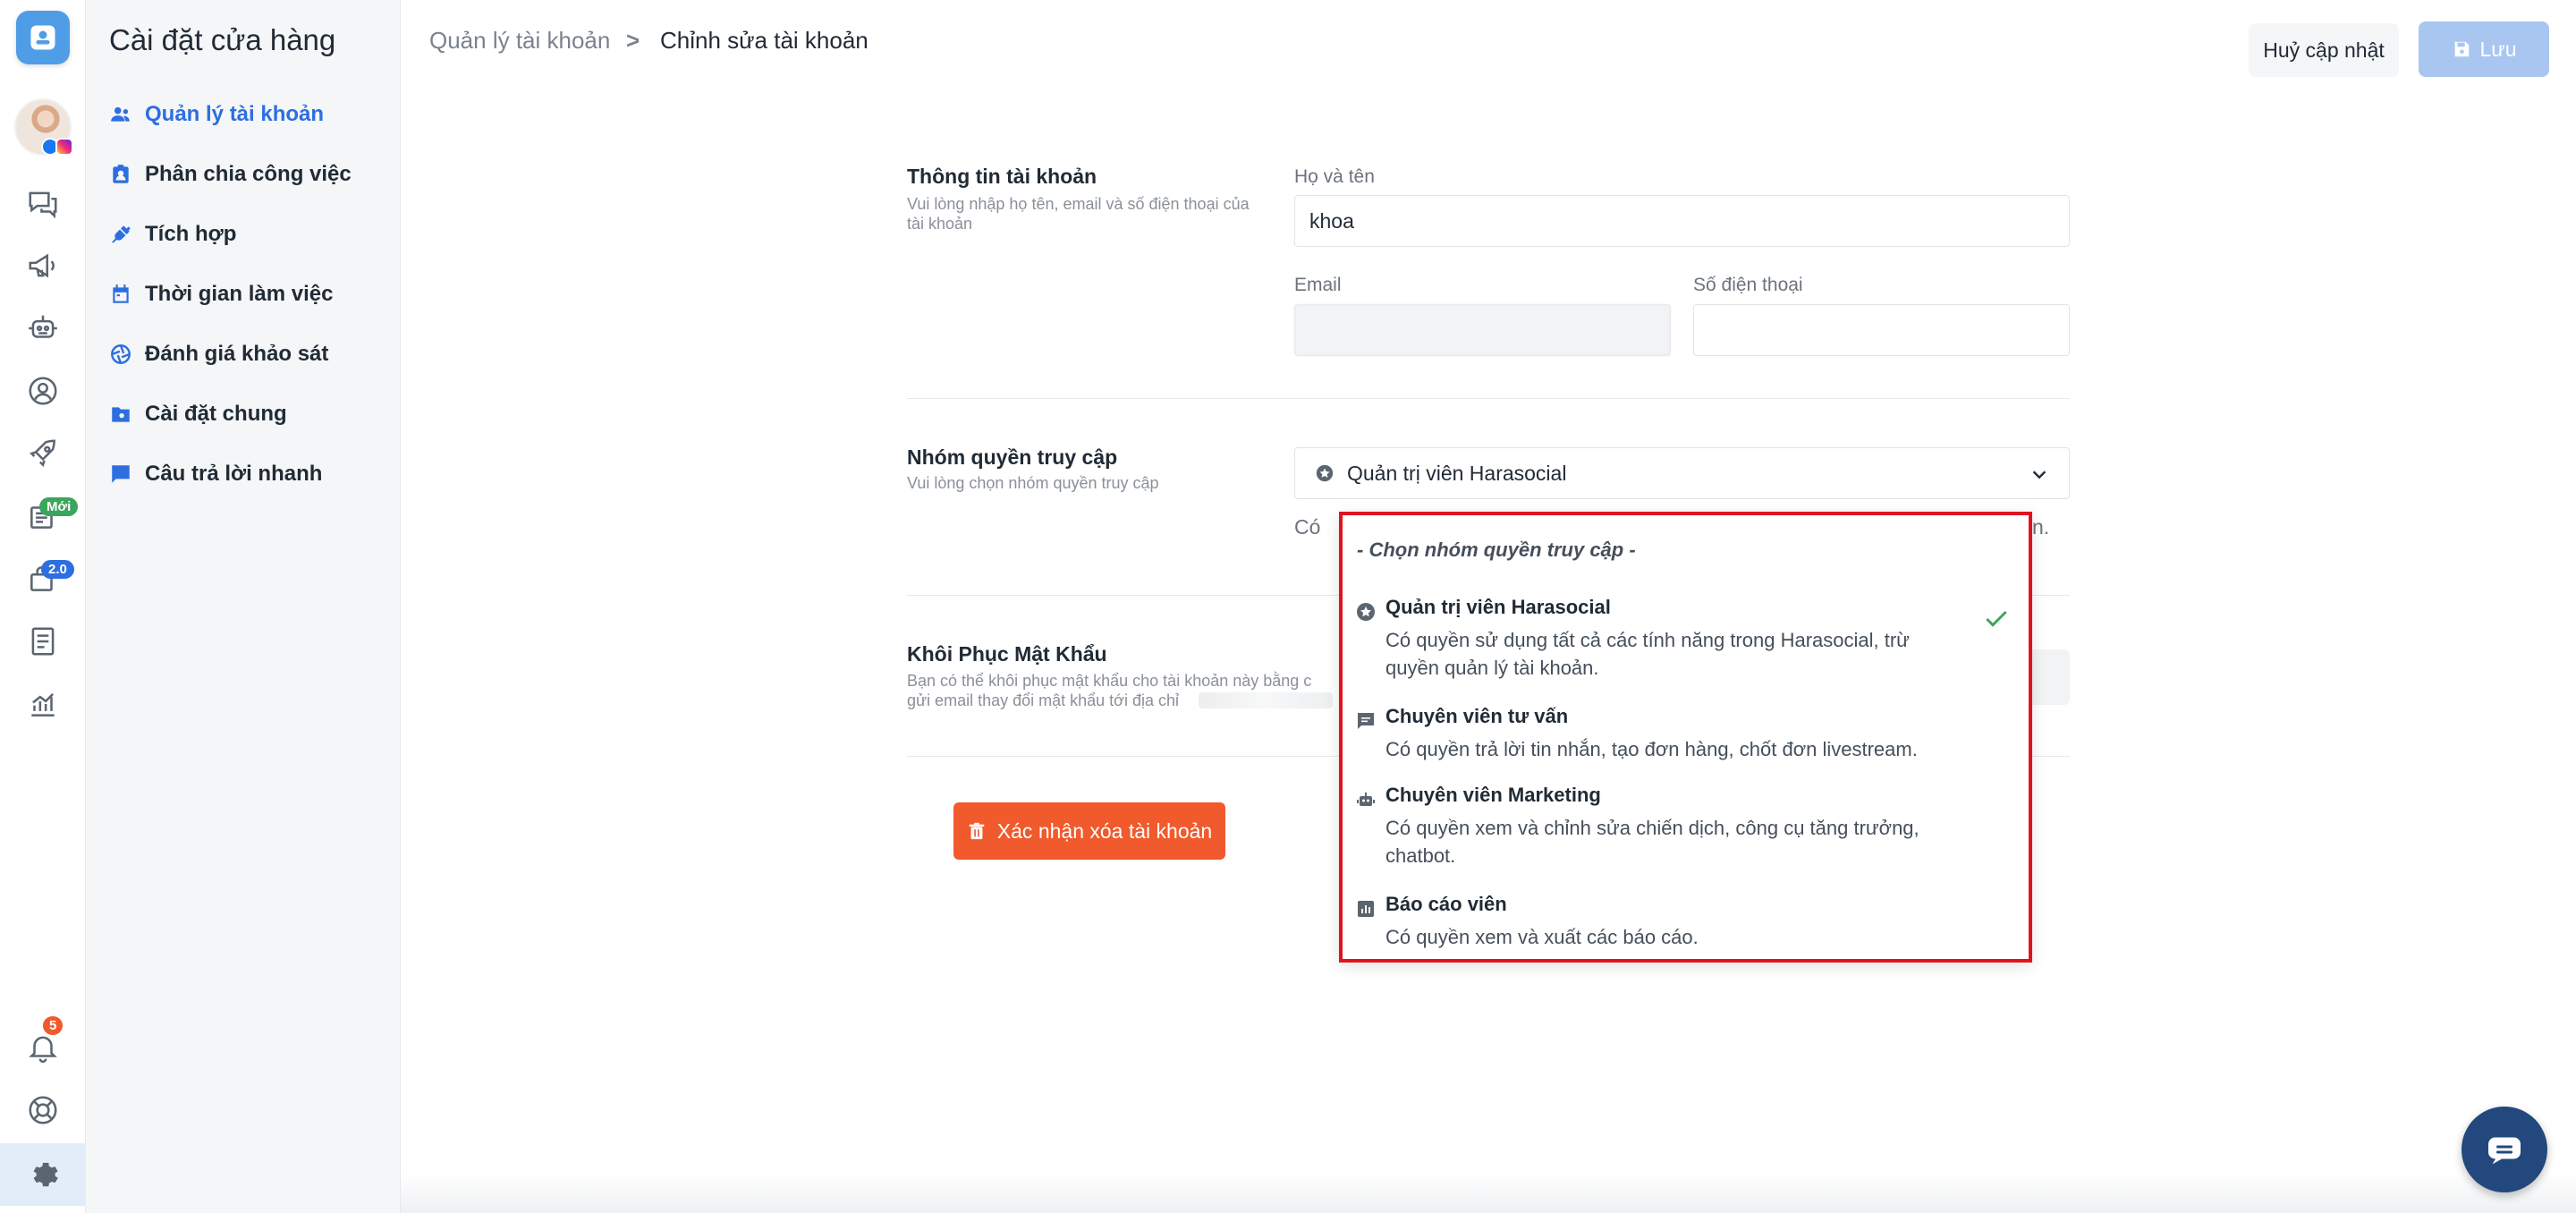 Image resolution: width=2576 pixels, height=1213 pixels. I want to click on rail-chatbot, so click(43, 328).